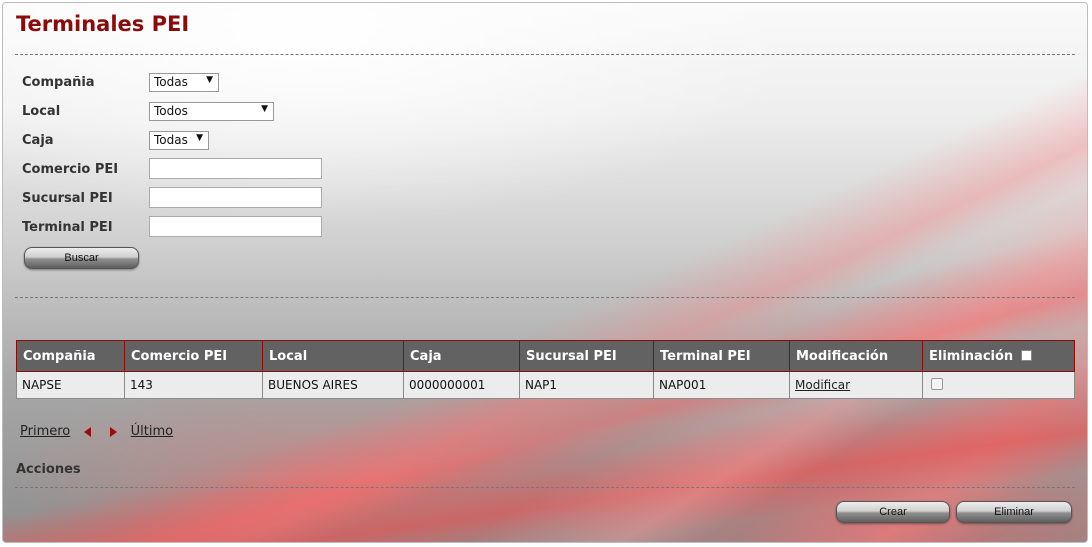 The image size is (1092, 547). Describe the element at coordinates (1026, 355) in the screenshot. I see `select-all-checkbox` at that location.